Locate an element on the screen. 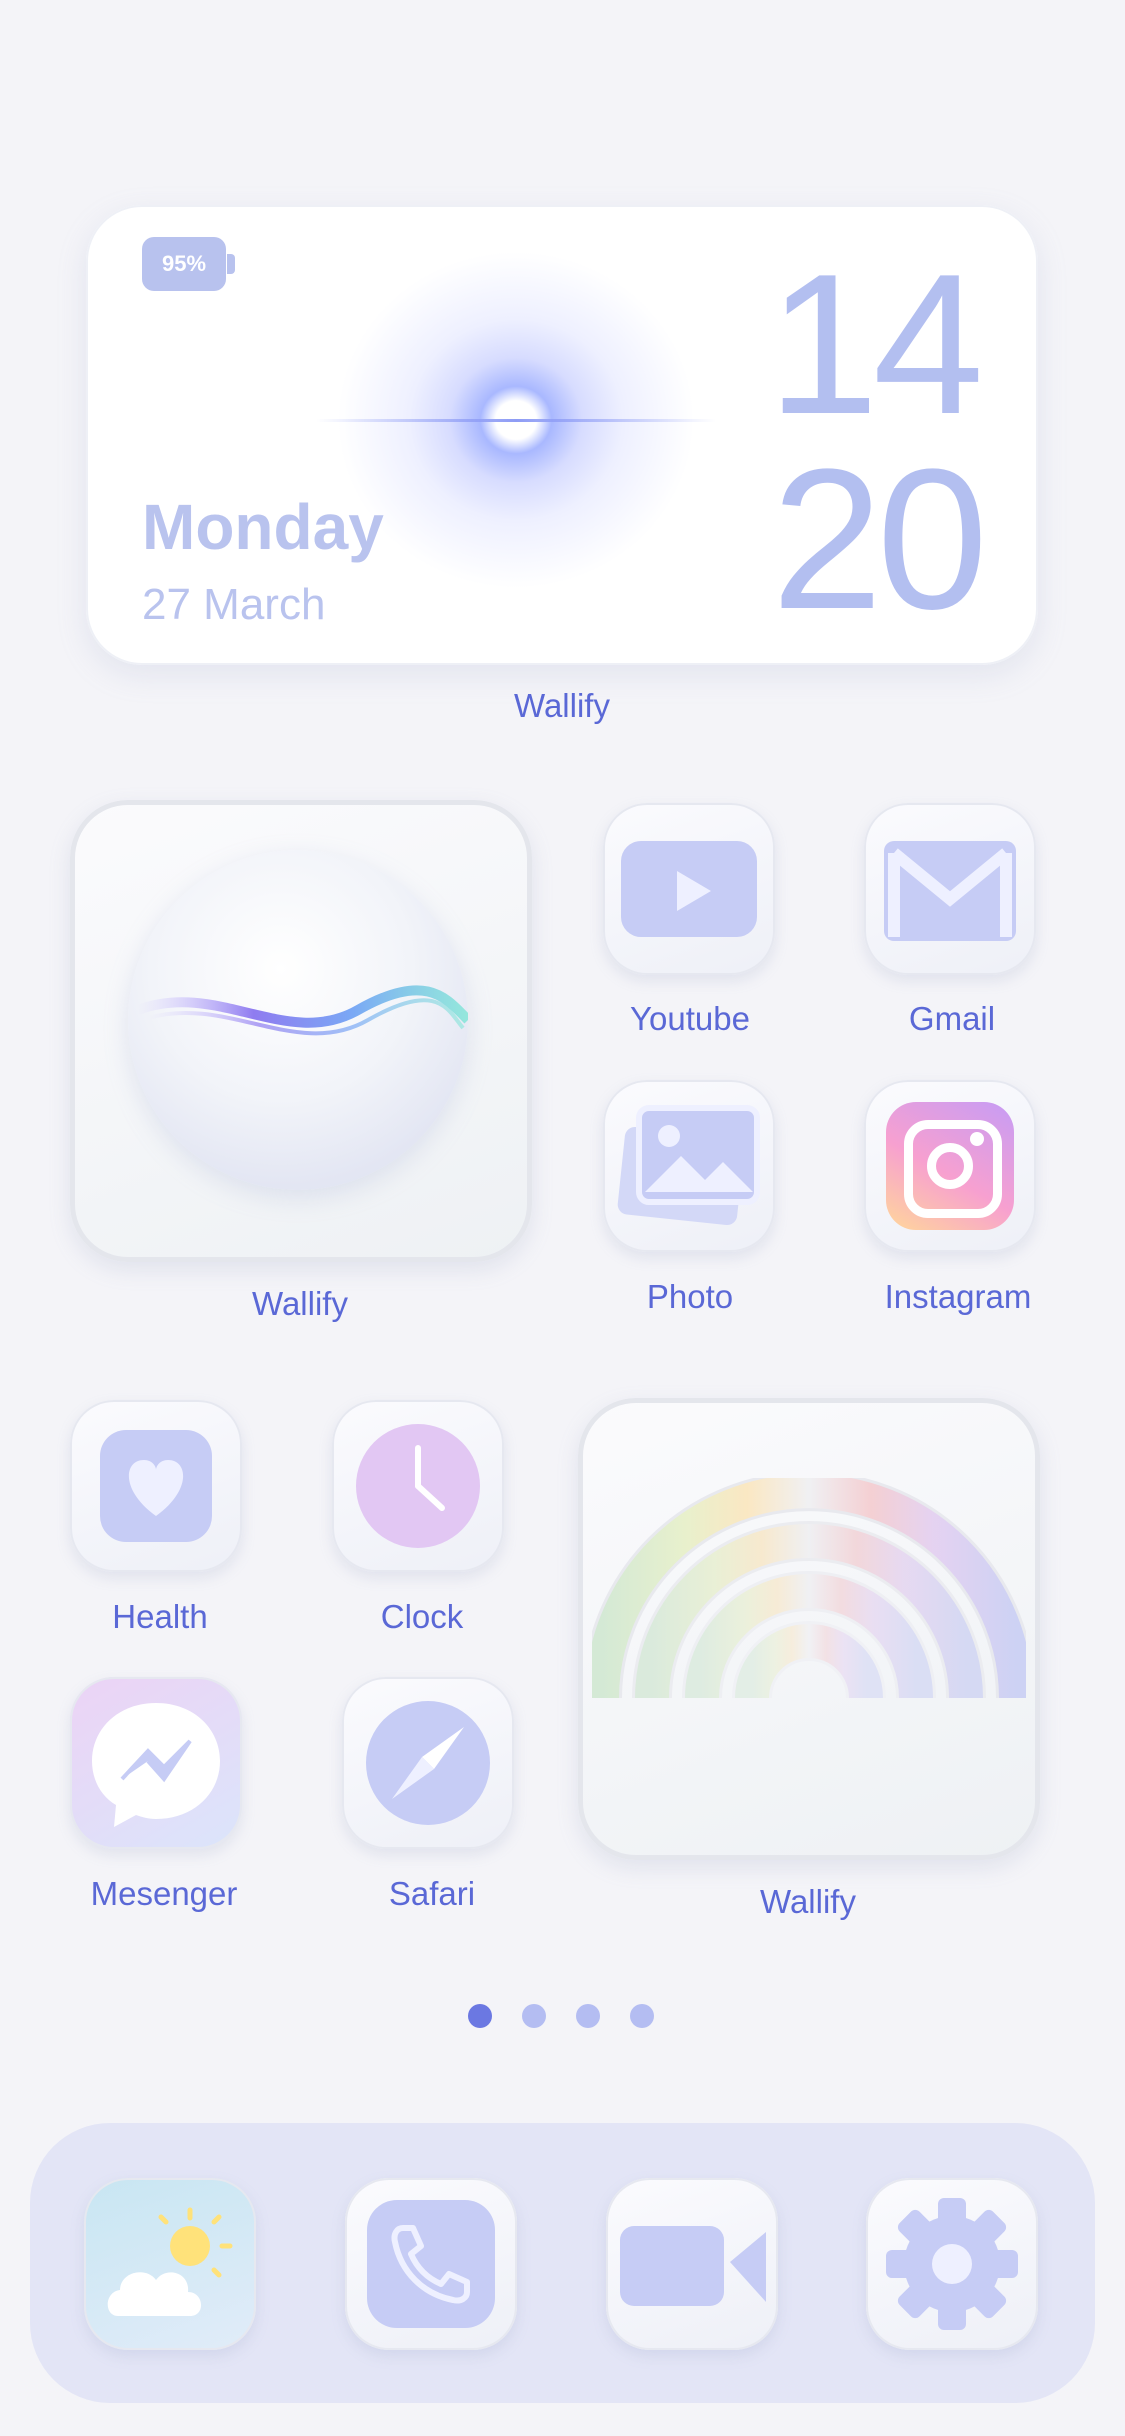  youtube-icon is located at coordinates (689, 889).